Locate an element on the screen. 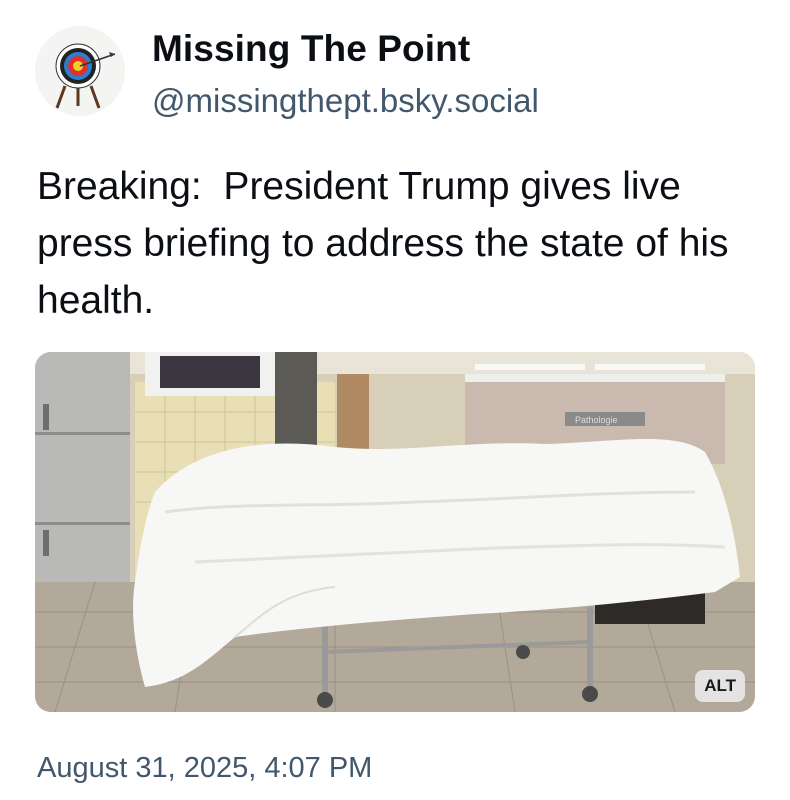 The width and height of the screenshot is (790, 800). archery-target-icon is located at coordinates (80, 71).